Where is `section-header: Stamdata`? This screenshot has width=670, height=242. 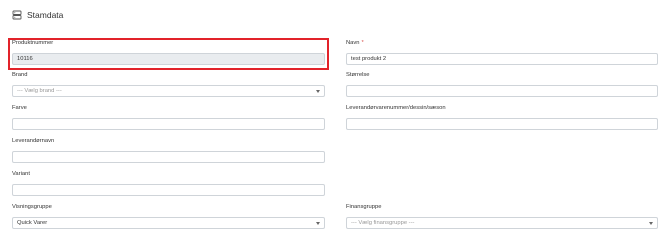
section-header: Stamdata is located at coordinates (37, 15).